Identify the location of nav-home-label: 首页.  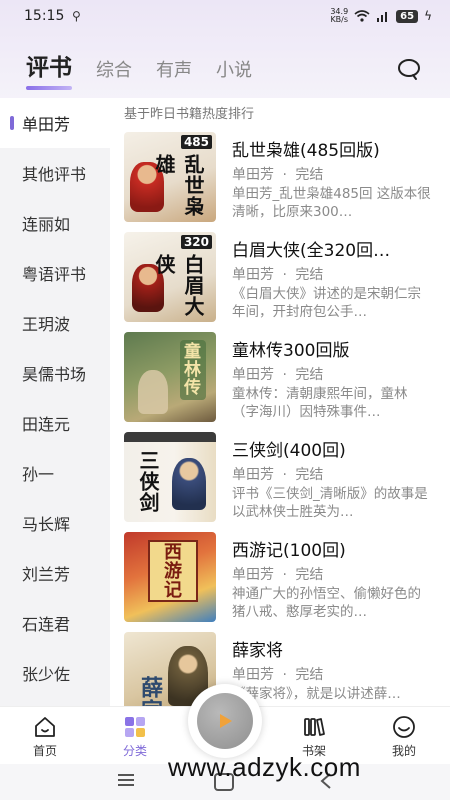
(44, 751).